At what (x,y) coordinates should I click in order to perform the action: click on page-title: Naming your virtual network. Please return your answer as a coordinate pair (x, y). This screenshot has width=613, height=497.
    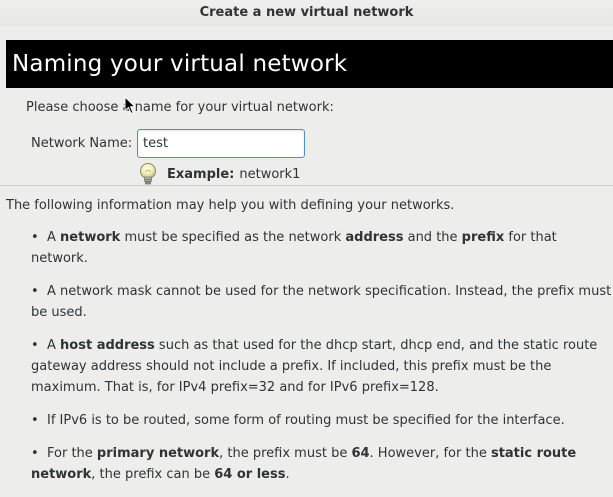
    Looking at the image, I should click on (309, 64).